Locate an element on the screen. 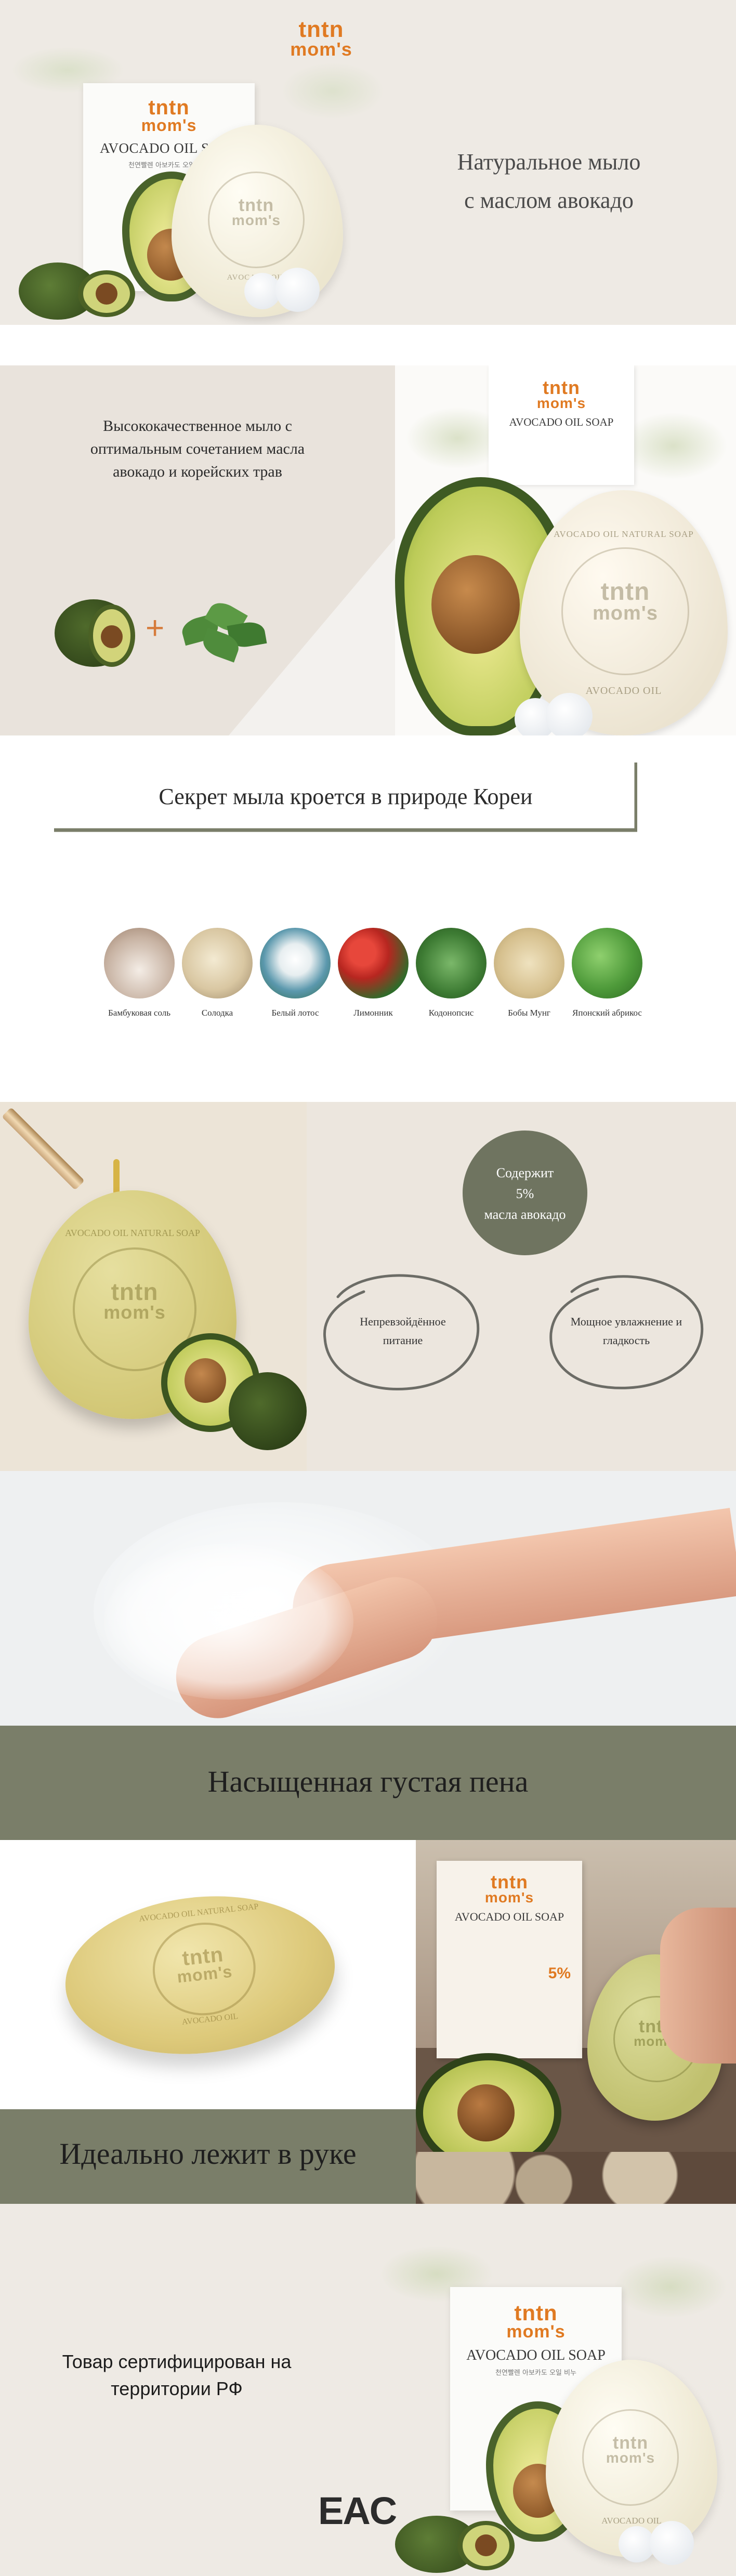 This screenshot has height=2576, width=736. top-logo: tntn mom's is located at coordinates (321, 38).